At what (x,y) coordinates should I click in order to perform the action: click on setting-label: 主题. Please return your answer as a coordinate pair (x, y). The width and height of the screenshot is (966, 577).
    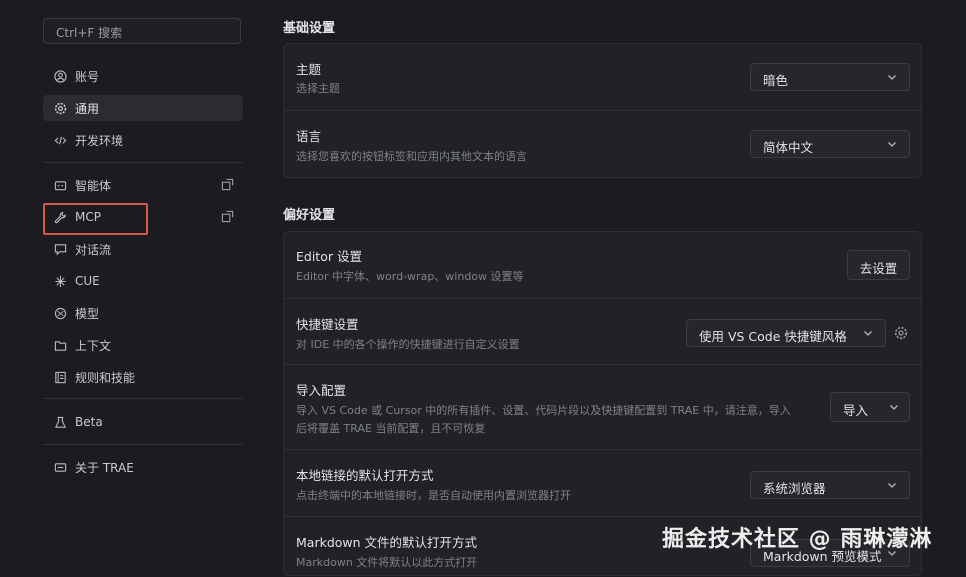
    Looking at the image, I should click on (309, 69).